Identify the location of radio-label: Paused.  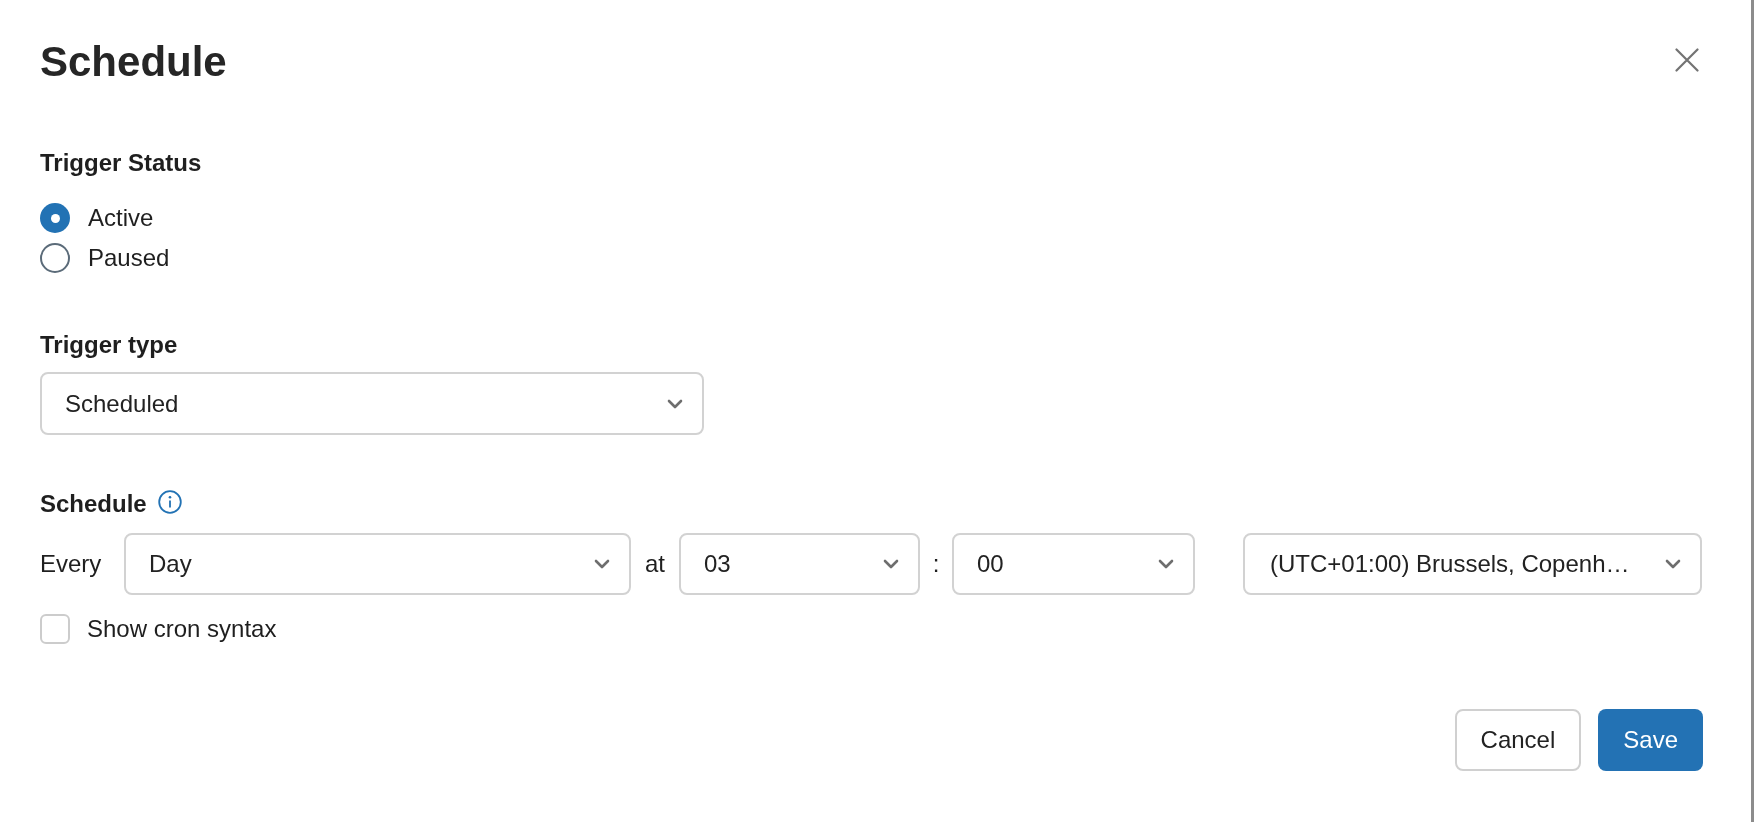
(129, 258).